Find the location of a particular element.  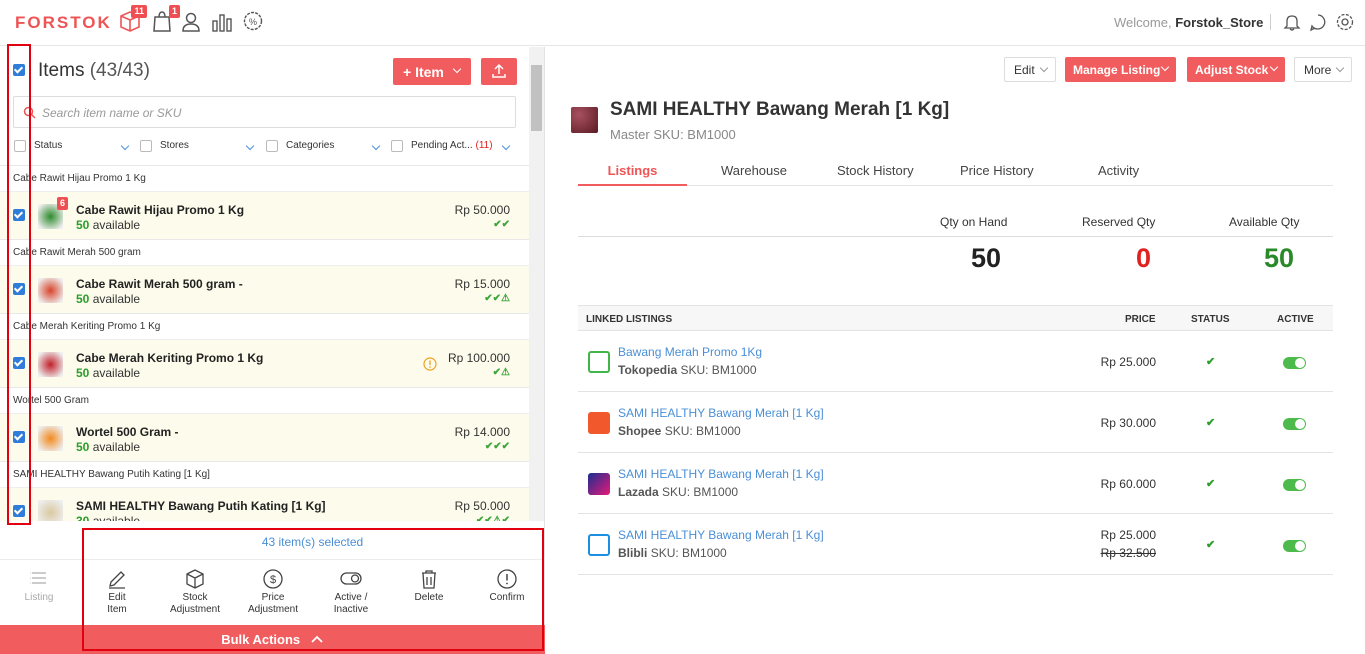

scrollbar is located at coordinates (536, 284).